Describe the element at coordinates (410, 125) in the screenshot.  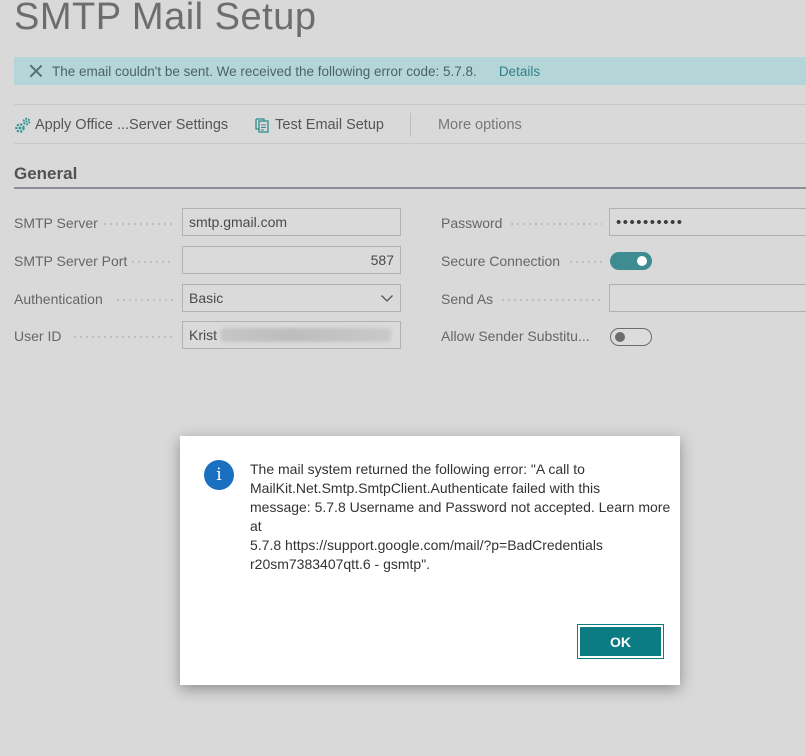
I see `toolbar-divider` at that location.